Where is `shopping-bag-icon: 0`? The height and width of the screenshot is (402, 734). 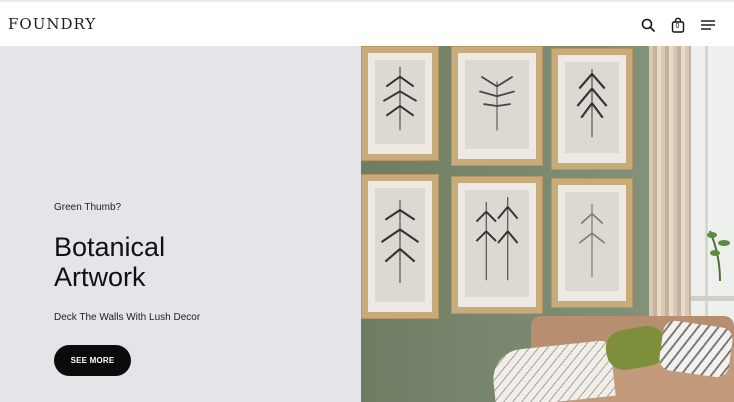 shopping-bag-icon: 0 is located at coordinates (678, 25).